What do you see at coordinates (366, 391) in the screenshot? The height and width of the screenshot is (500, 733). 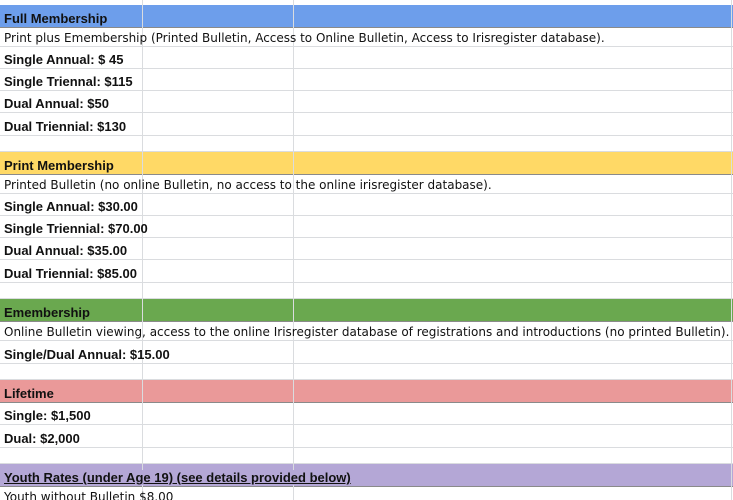 I see `lifetime-header-row: Lifetime` at bounding box center [366, 391].